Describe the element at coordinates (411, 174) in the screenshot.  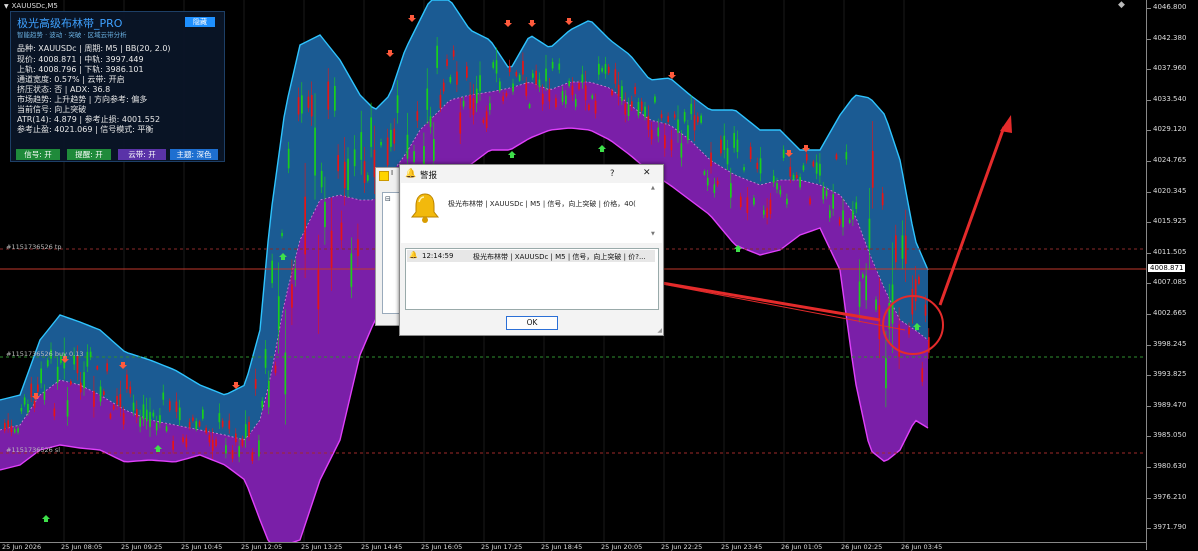
I see `bell-icon: 🔔` at that location.